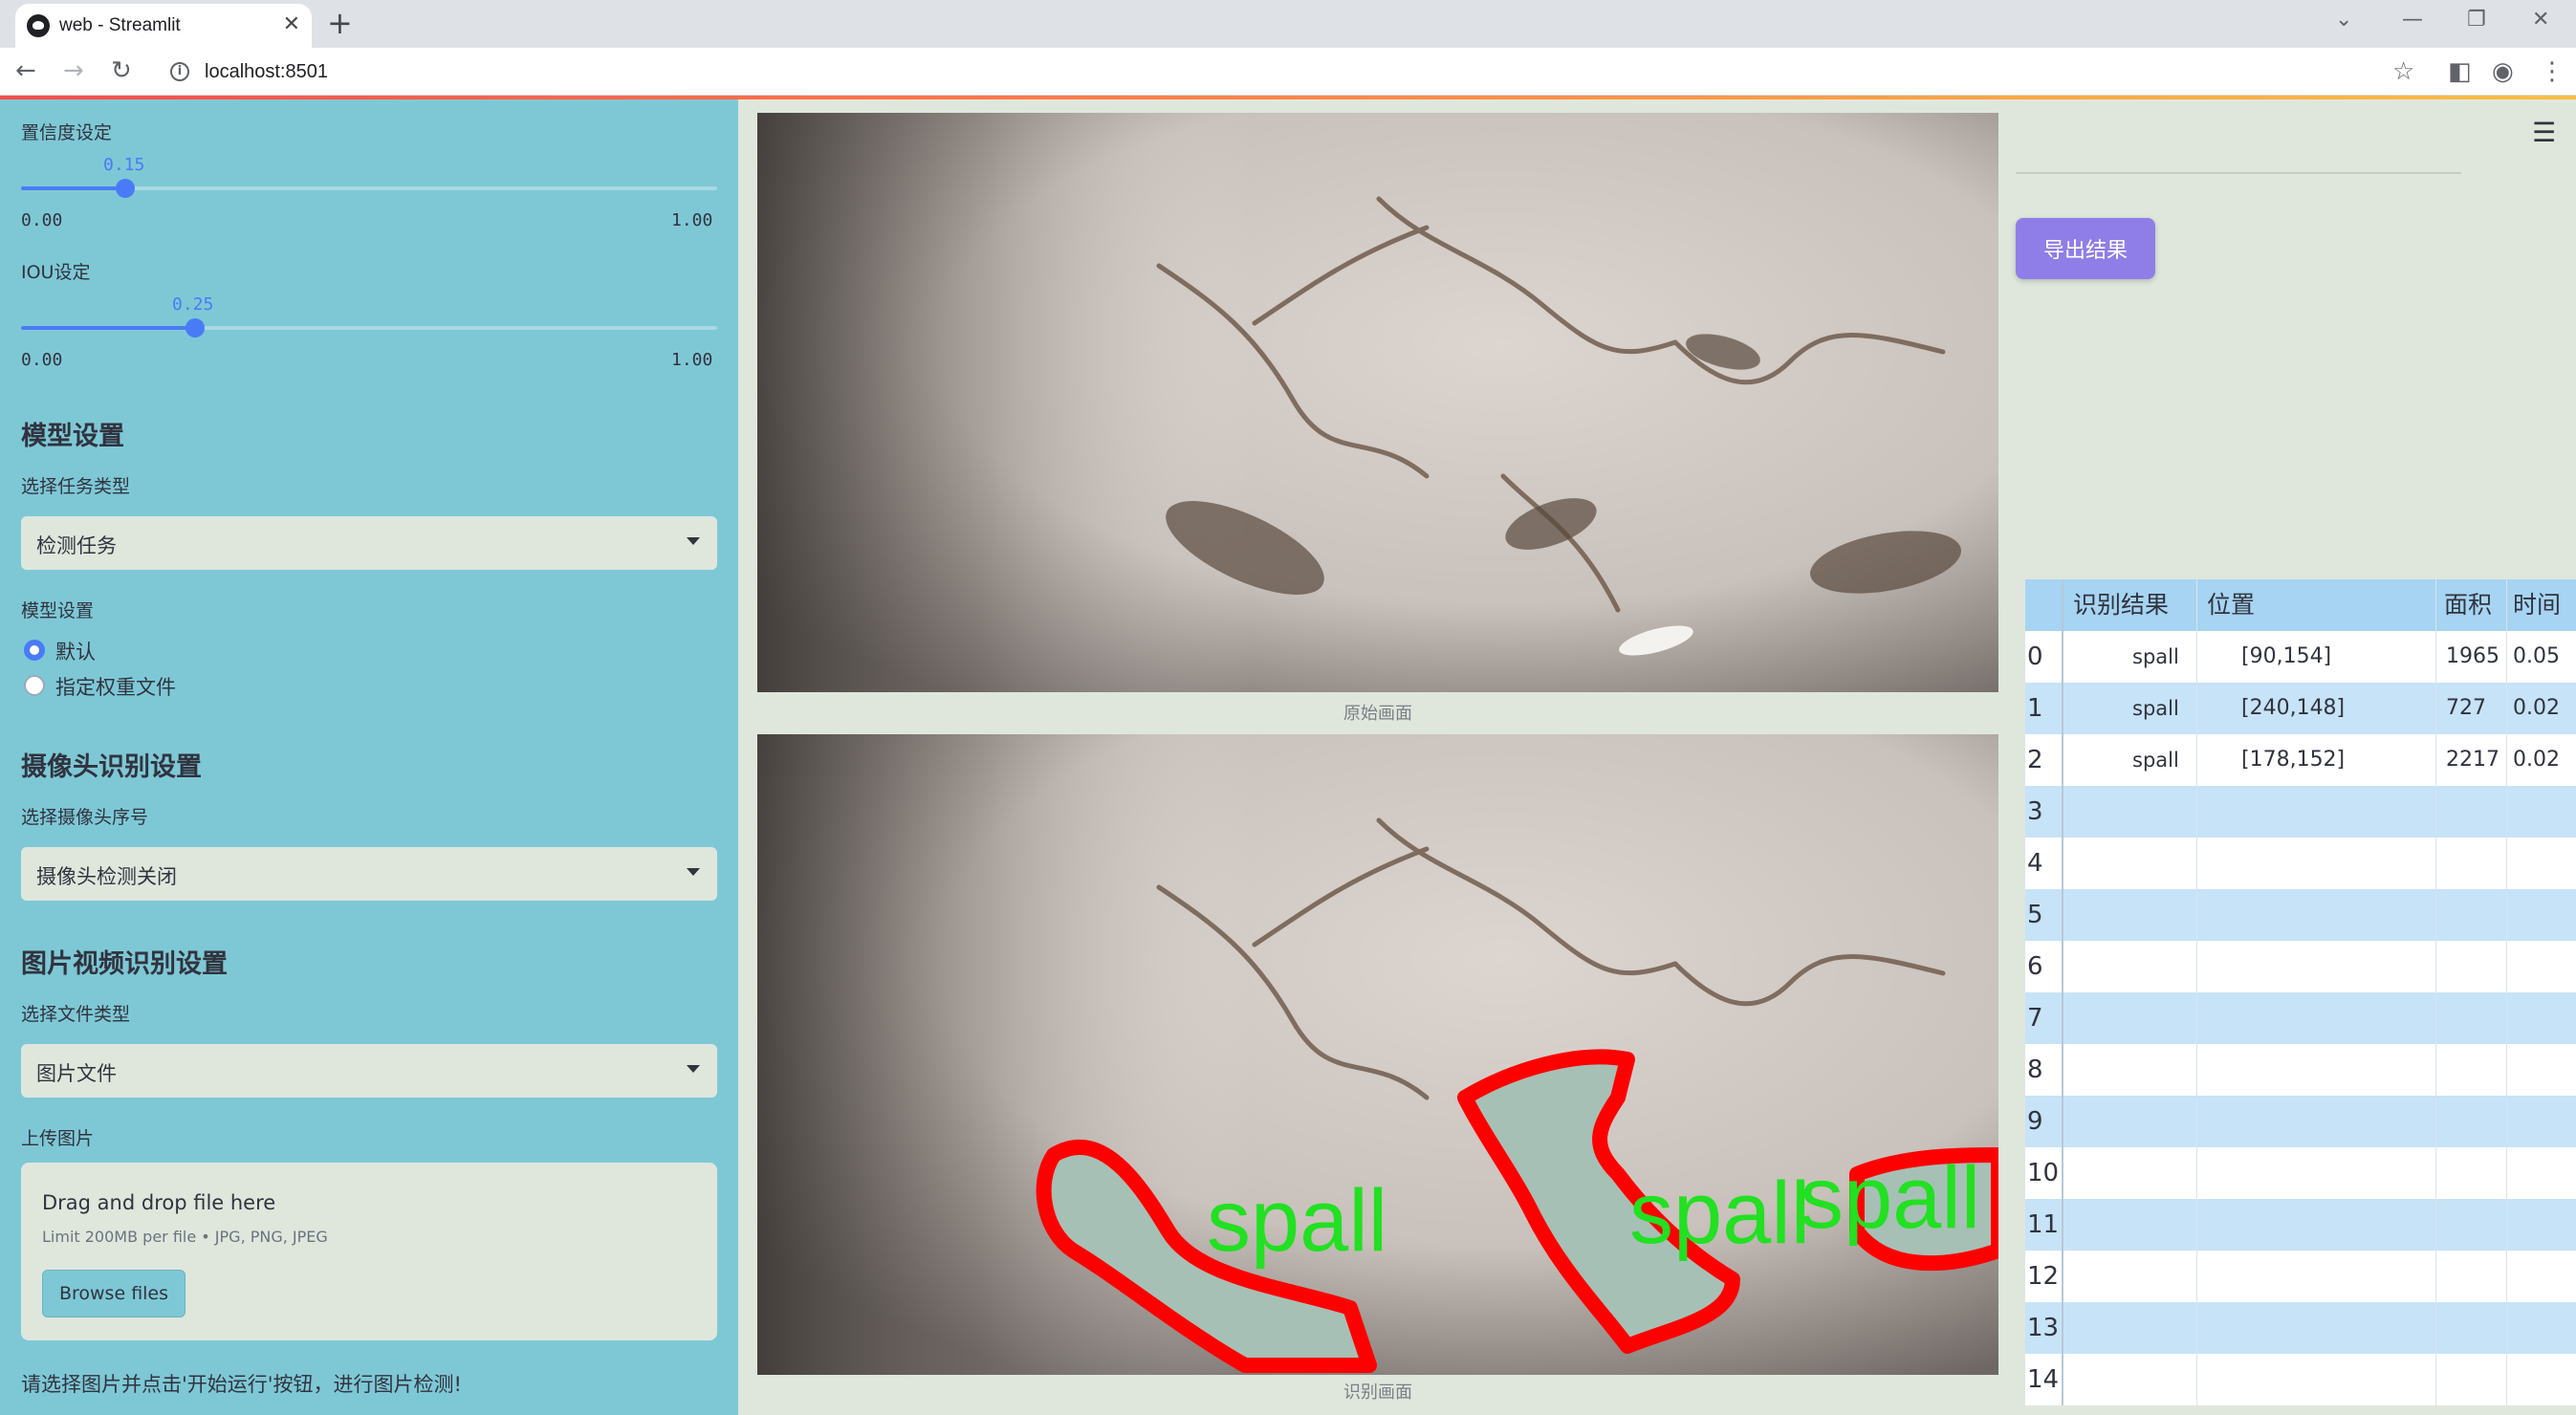 This screenshot has height=1415, width=2576. Describe the element at coordinates (2044, 708) in the screenshot. I see `row-index: 1` at that location.